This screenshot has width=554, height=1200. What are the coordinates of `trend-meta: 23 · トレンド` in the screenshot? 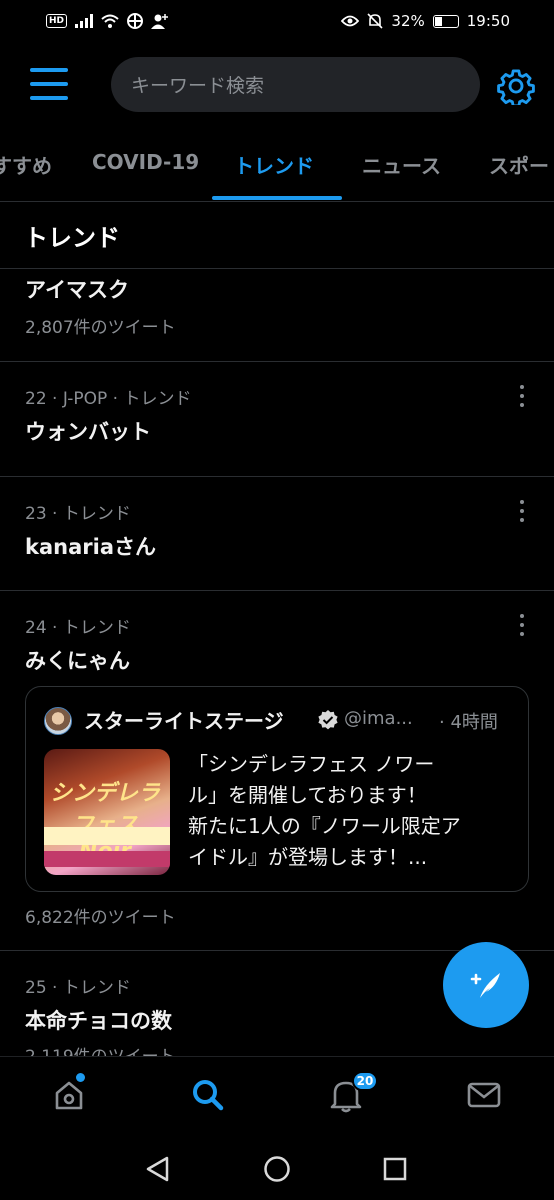 It's located at (78, 514).